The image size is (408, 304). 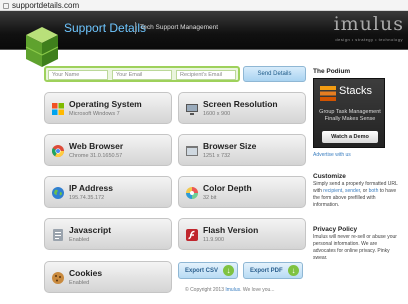 I want to click on color-wheel-icon, so click(x=192, y=193).